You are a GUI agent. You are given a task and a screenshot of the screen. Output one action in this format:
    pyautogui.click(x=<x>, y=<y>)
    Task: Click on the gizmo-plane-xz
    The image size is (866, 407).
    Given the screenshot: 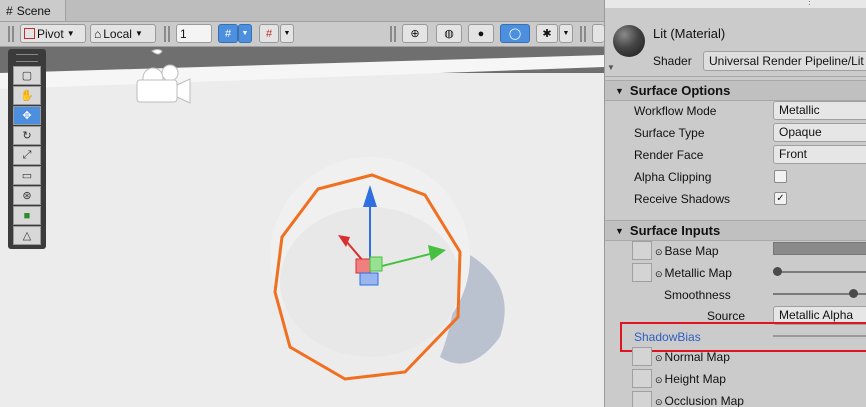 What is the action you would take?
    pyautogui.click(x=369, y=279)
    